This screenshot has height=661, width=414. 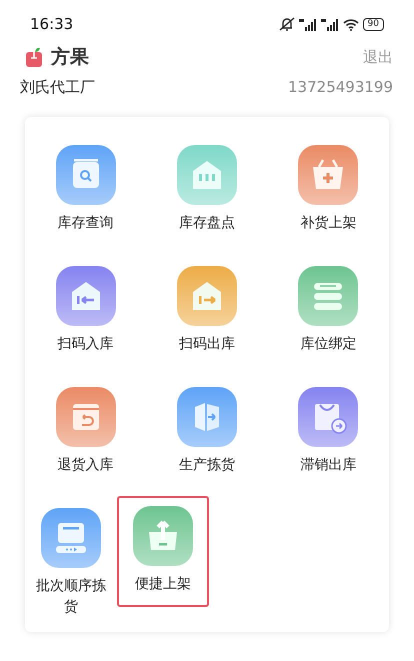 I want to click on battery-icon: 90, so click(x=373, y=24).